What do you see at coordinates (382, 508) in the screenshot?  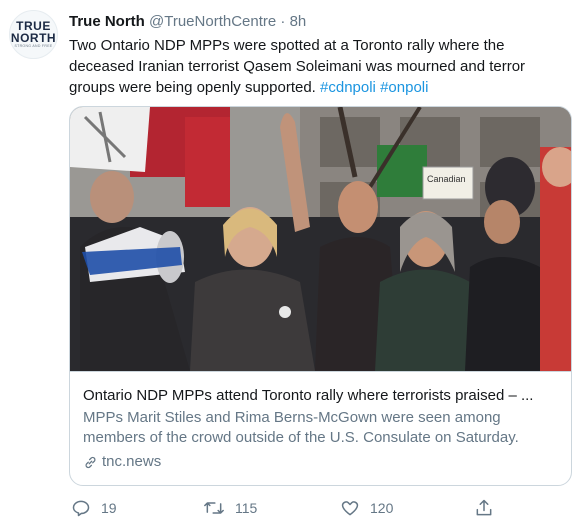 I see `like-count: 120` at bounding box center [382, 508].